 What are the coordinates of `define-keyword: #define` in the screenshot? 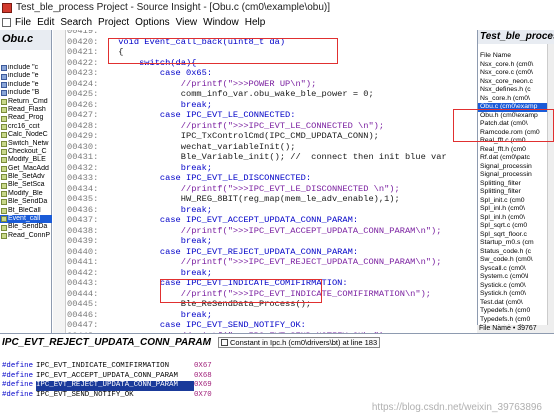 It's located at (18, 375).